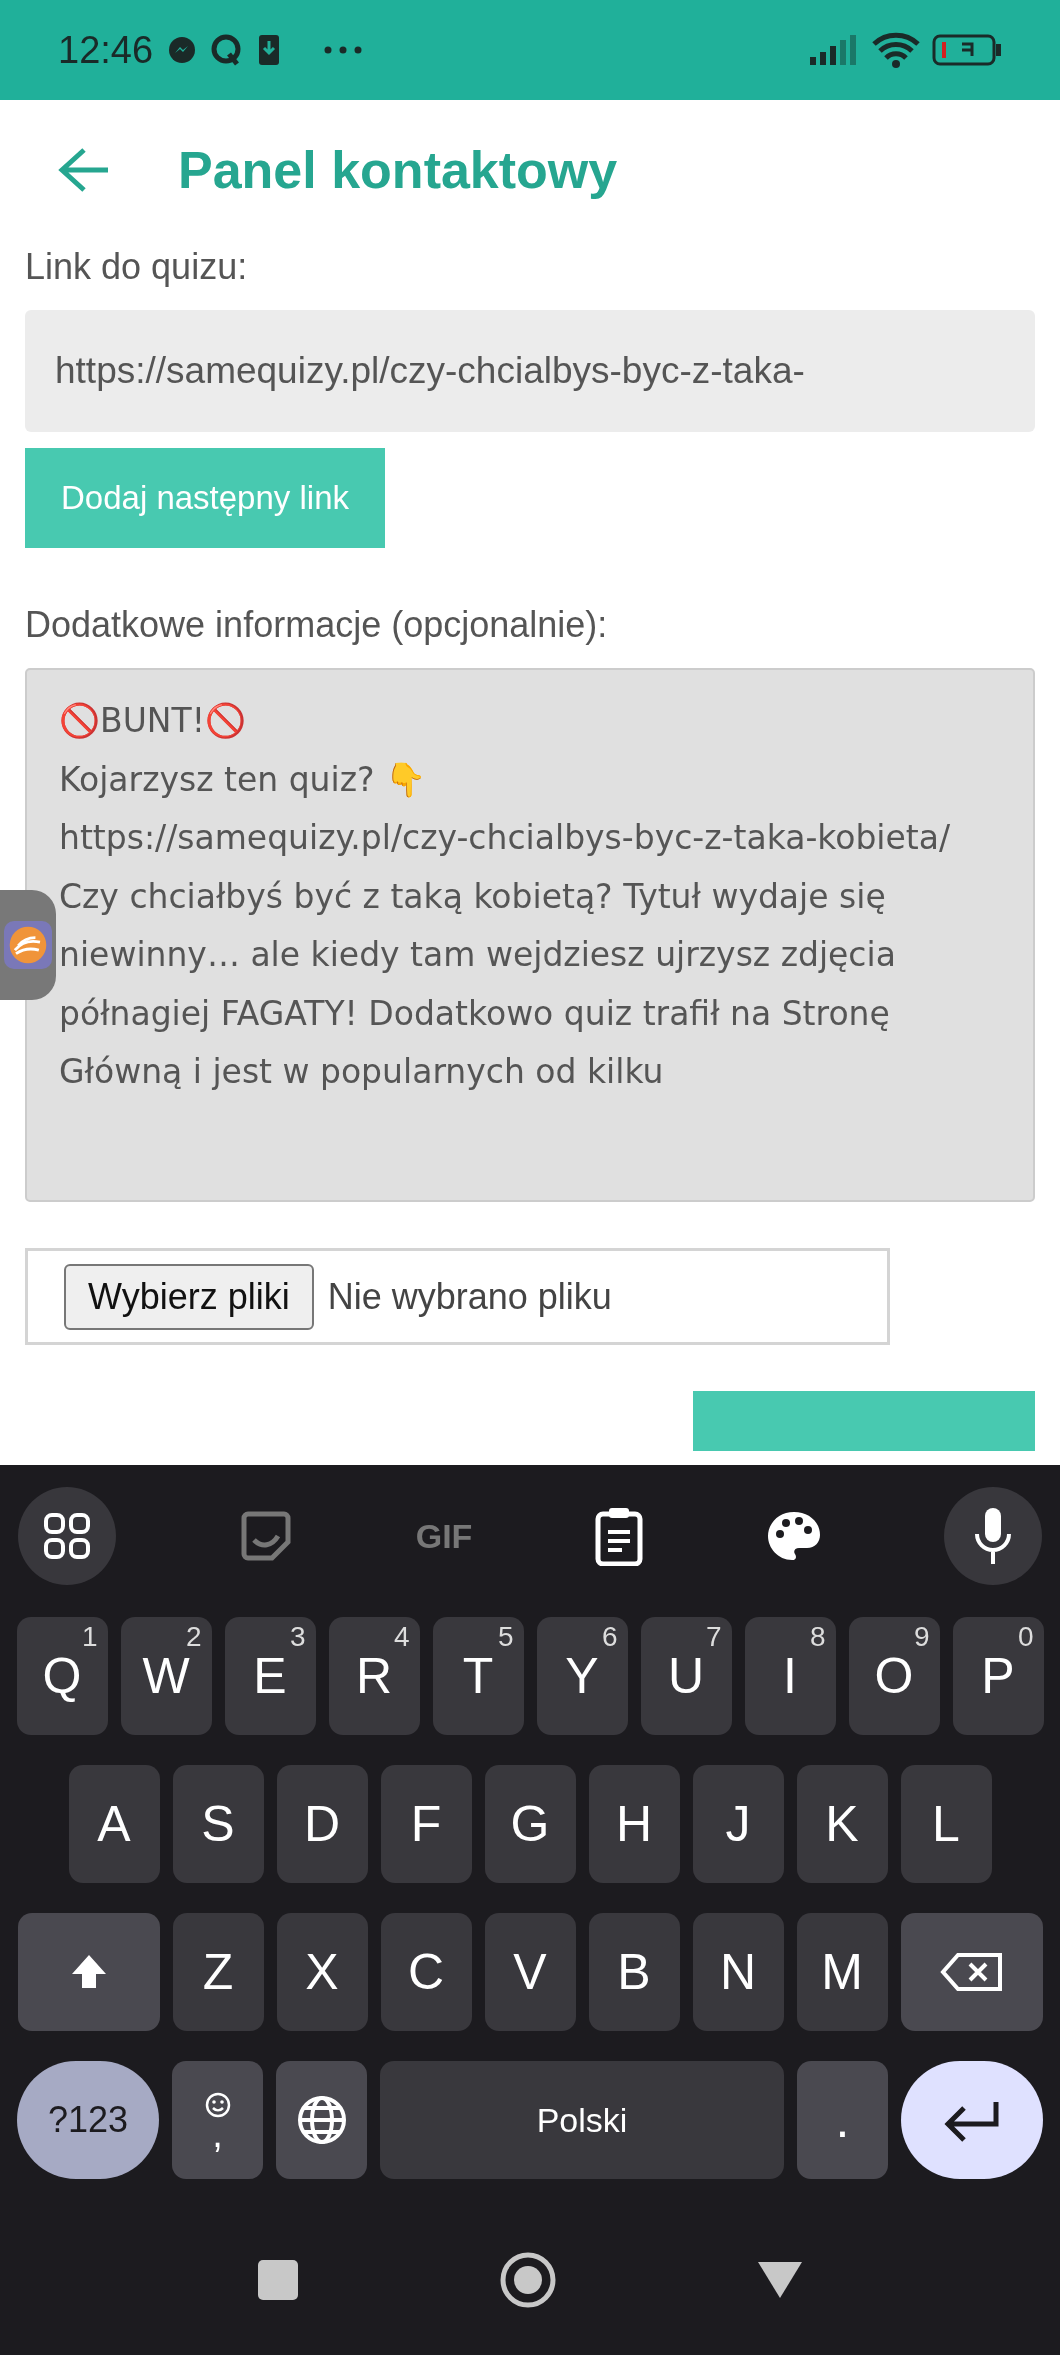 The image size is (1060, 2355). What do you see at coordinates (374, 1676) in the screenshot?
I see `letter-key: R 4` at bounding box center [374, 1676].